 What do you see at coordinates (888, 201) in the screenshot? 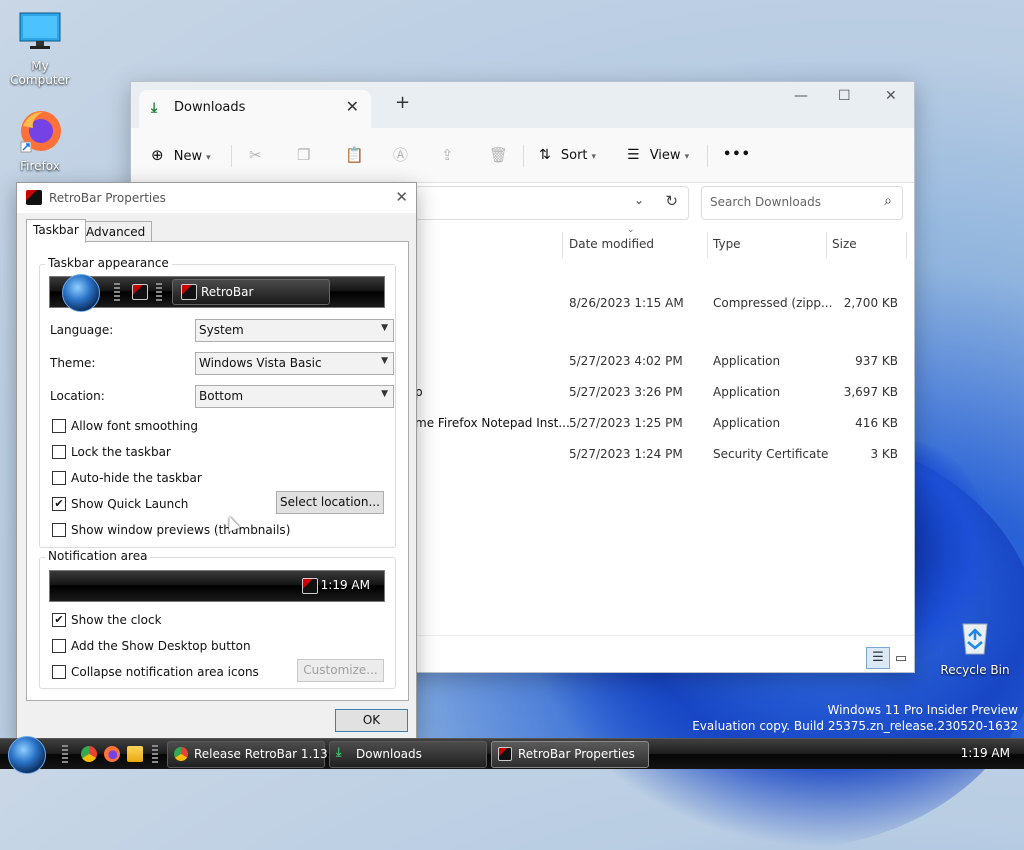
I see `search-icon: ⌕` at bounding box center [888, 201].